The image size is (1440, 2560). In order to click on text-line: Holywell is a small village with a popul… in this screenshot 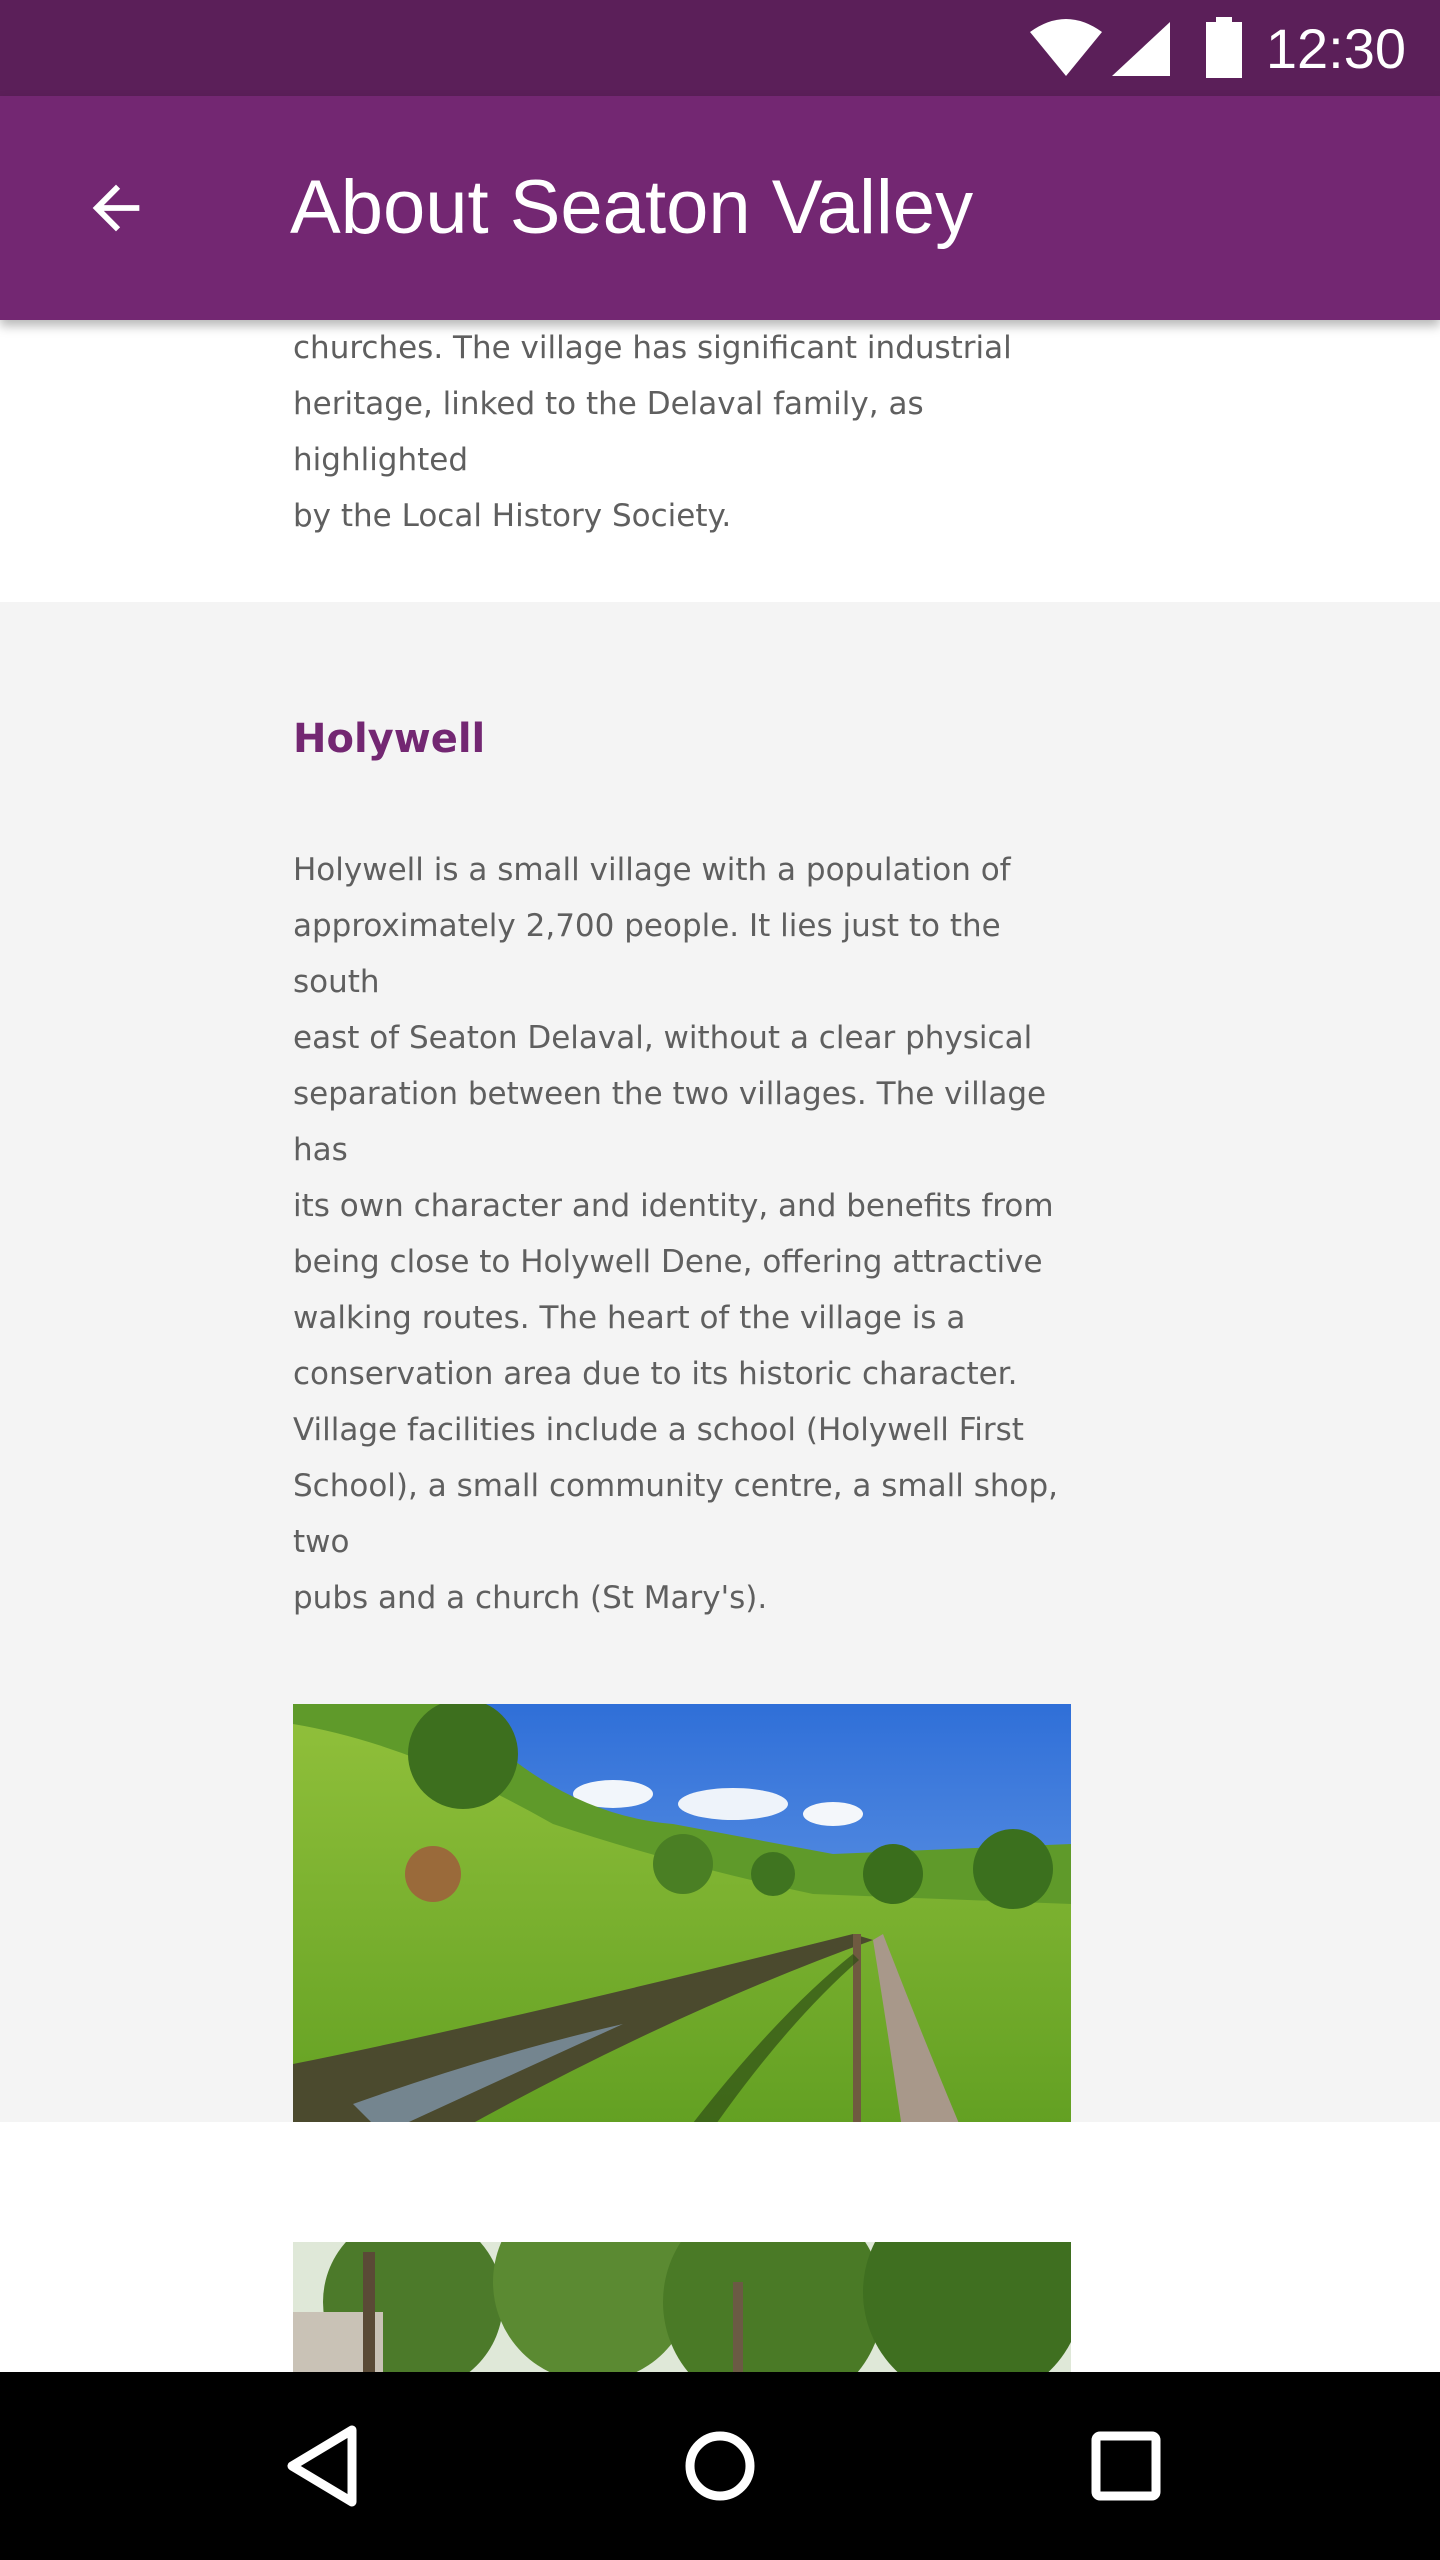, I will do `click(652, 870)`.